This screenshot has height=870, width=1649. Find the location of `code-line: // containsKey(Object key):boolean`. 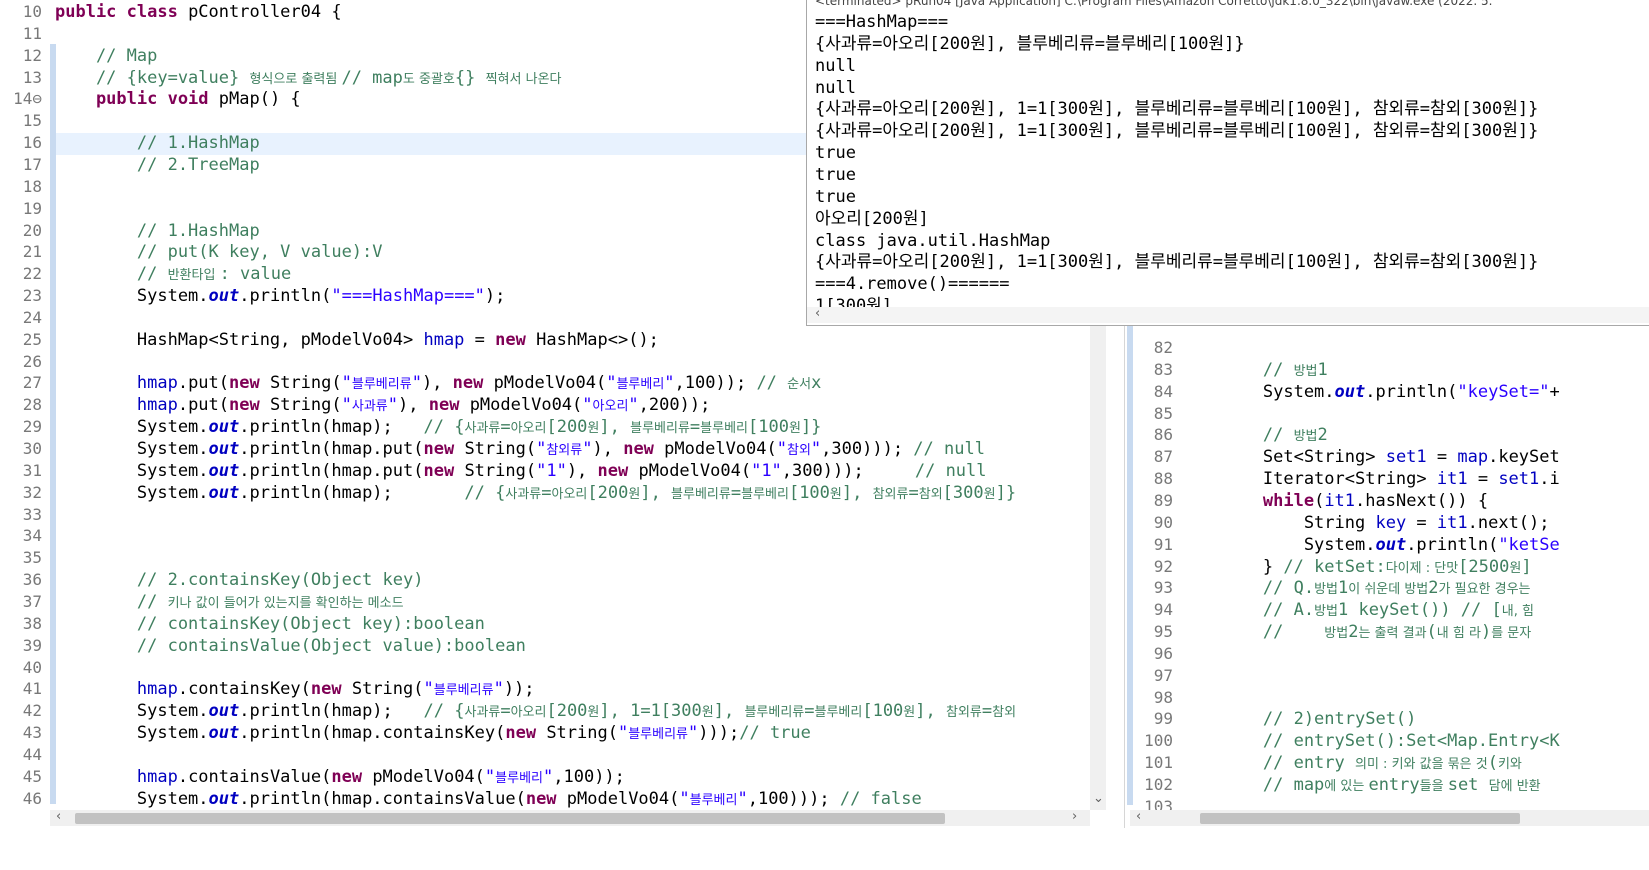

code-line: // containsKey(Object key):boolean is located at coordinates (270, 624).